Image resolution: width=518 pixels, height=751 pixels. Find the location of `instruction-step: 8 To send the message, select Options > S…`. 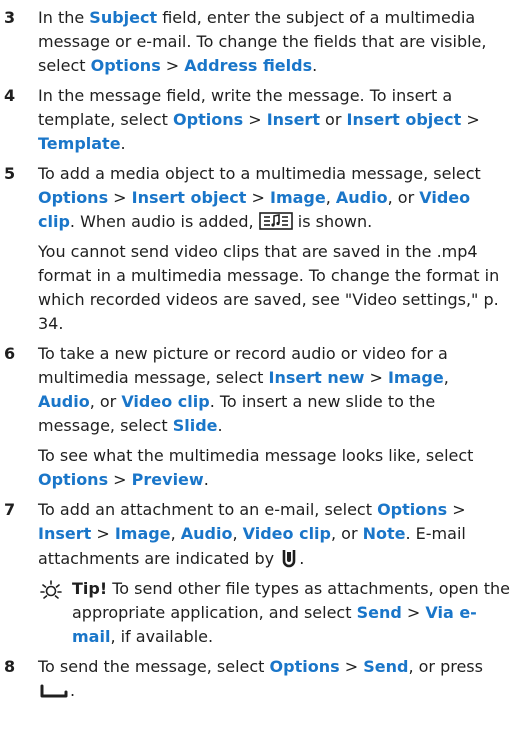

instruction-step: 8 To send the message, select Options > S… is located at coordinates (255, 679).